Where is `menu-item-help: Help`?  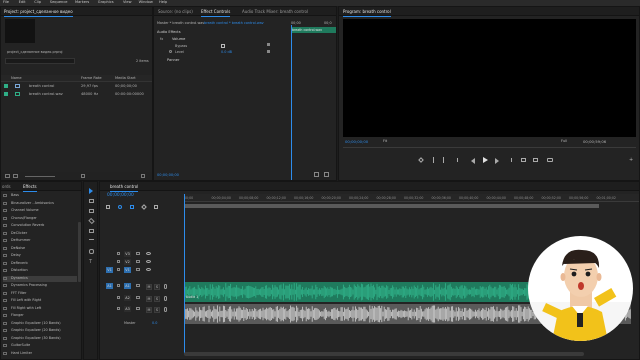 menu-item-help: Help is located at coordinates (163, 2).